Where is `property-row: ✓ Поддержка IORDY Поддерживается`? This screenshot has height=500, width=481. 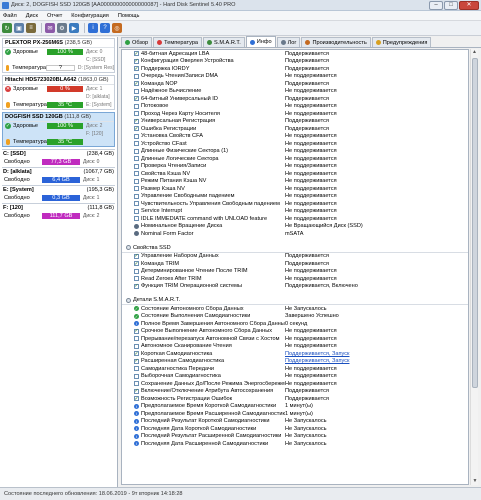 property-row: ✓ Поддержка IORDY Поддерживается is located at coordinates (295, 69).